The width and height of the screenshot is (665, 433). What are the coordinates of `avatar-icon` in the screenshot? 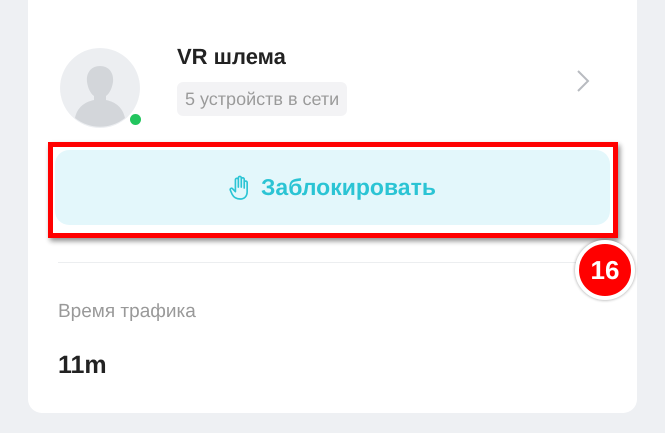 It's located at (100, 88).